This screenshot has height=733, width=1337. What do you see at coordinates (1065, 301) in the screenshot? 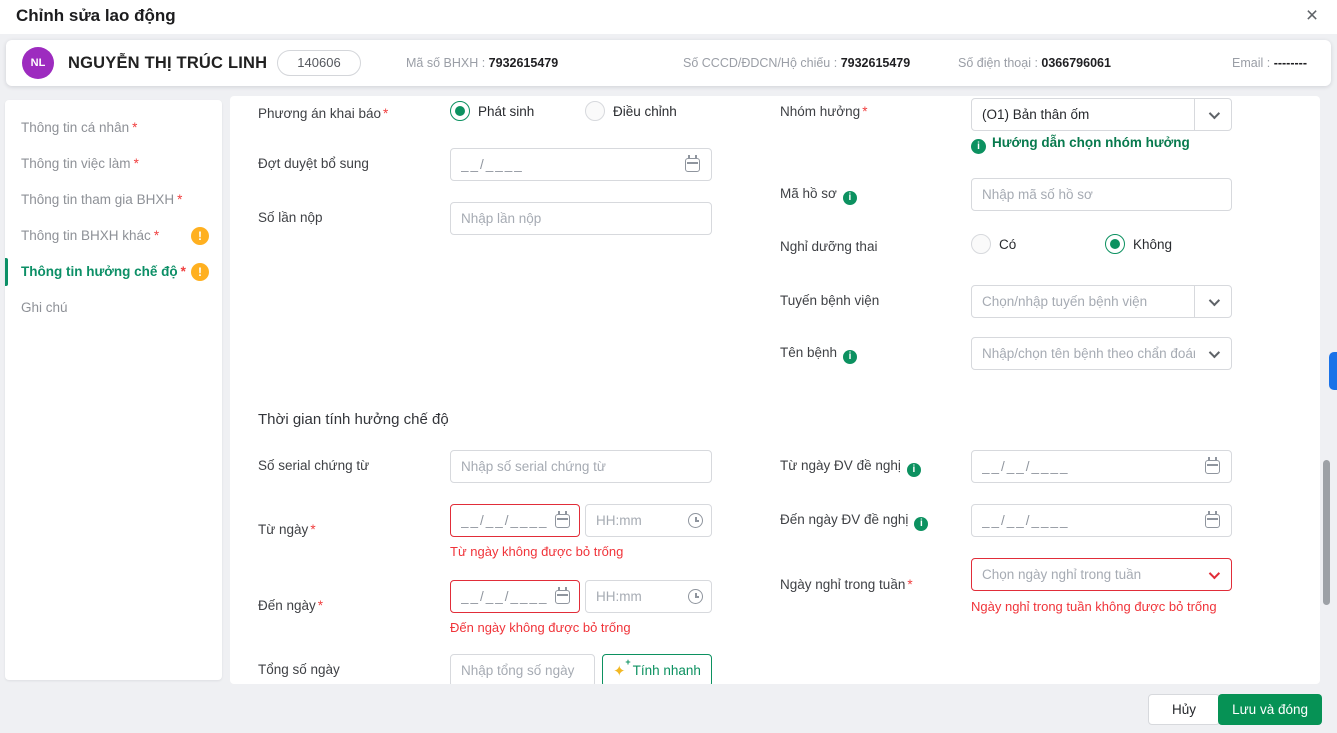
I see `tuyen-benh-vien-placeholder: Chọn/nhập tuyến bệnh viện` at bounding box center [1065, 301].